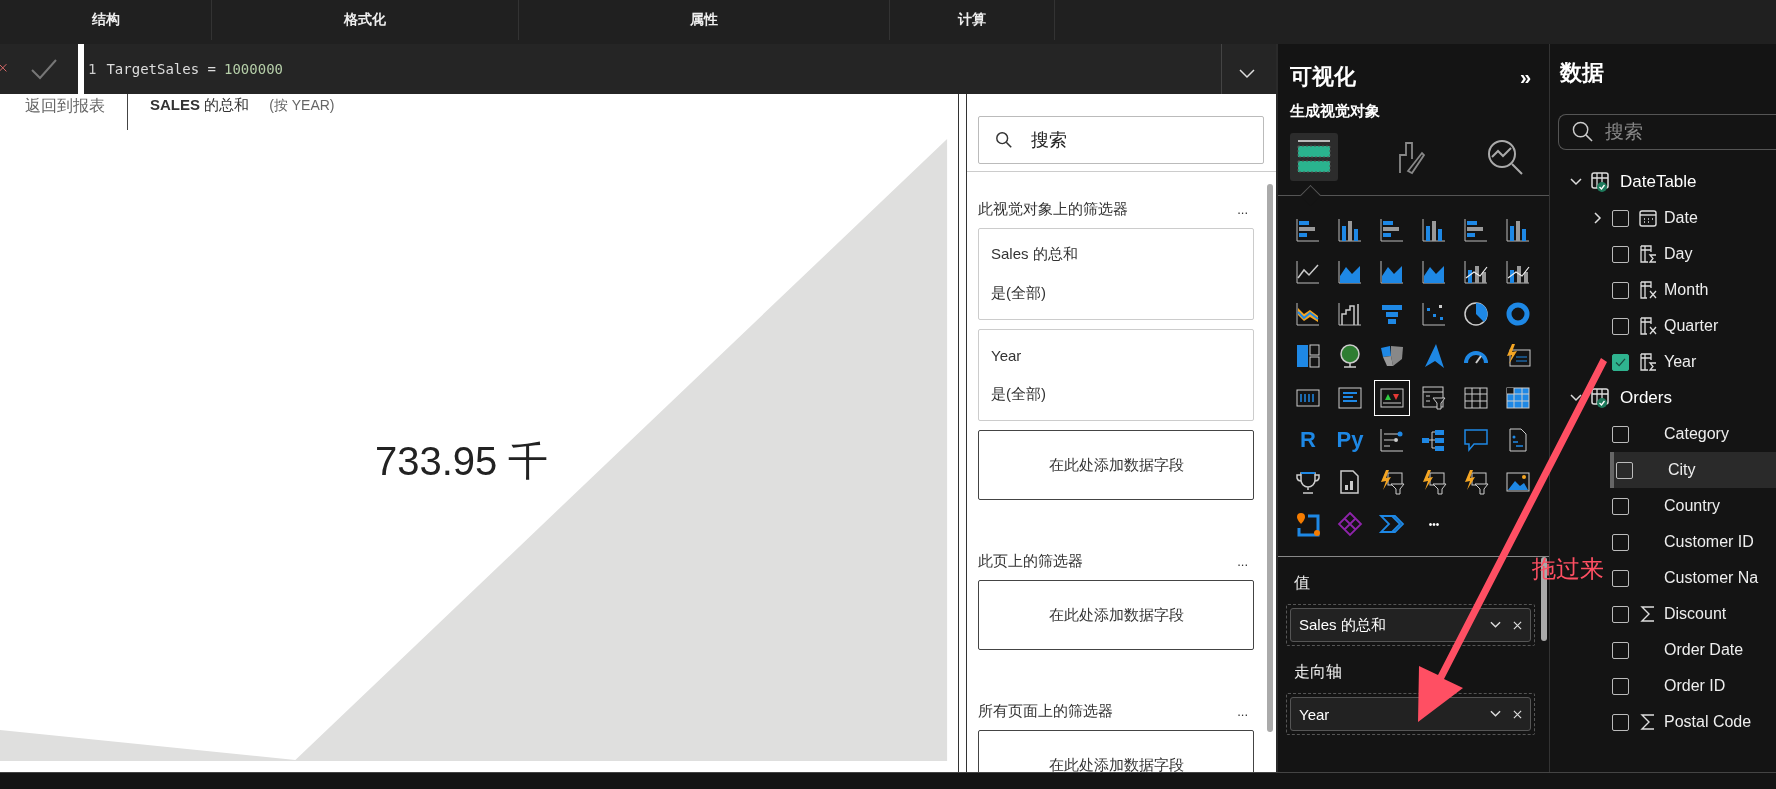 The width and height of the screenshot is (1776, 789). Describe the element at coordinates (1693, 578) in the screenshot. I see `field-row: Customer Na` at that location.